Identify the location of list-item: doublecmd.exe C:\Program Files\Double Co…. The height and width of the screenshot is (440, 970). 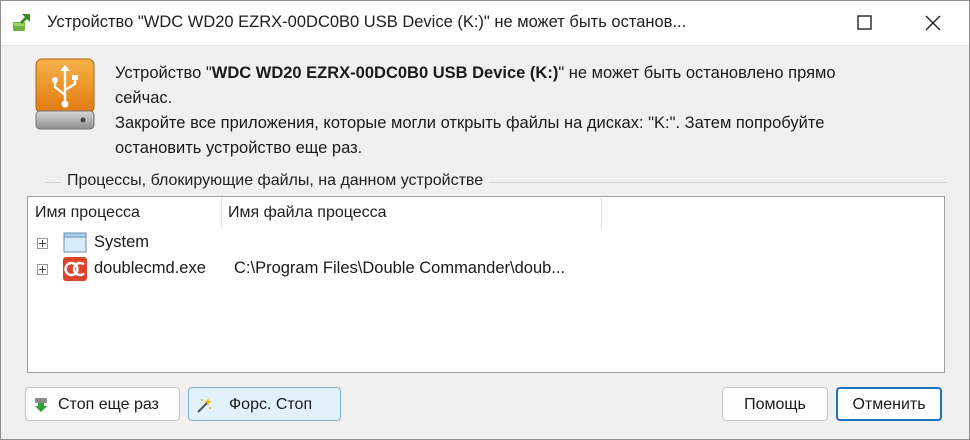
(486, 269).